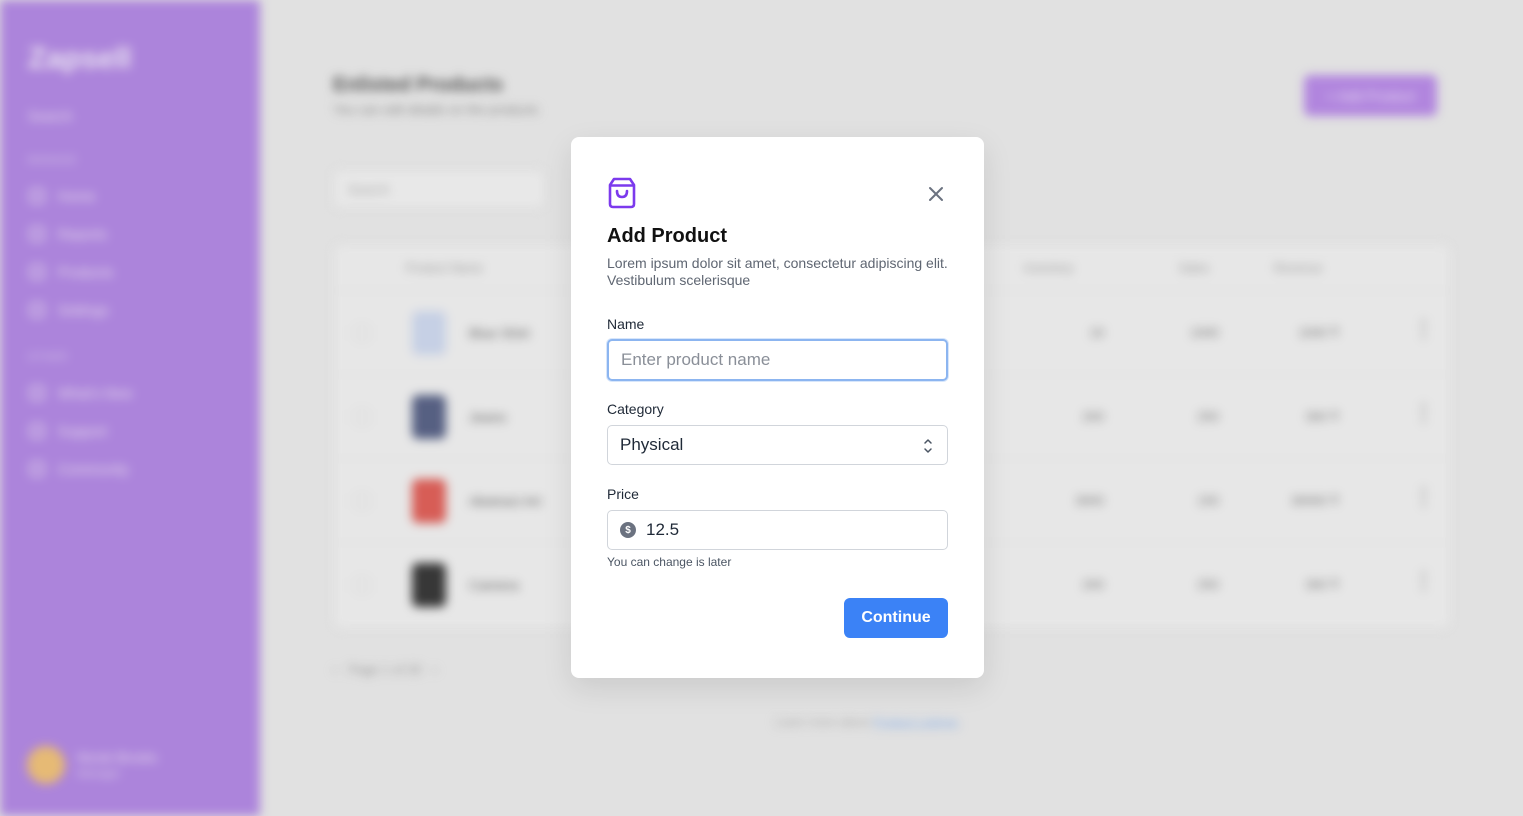  I want to click on category-selected-value: Physical, so click(652, 444).